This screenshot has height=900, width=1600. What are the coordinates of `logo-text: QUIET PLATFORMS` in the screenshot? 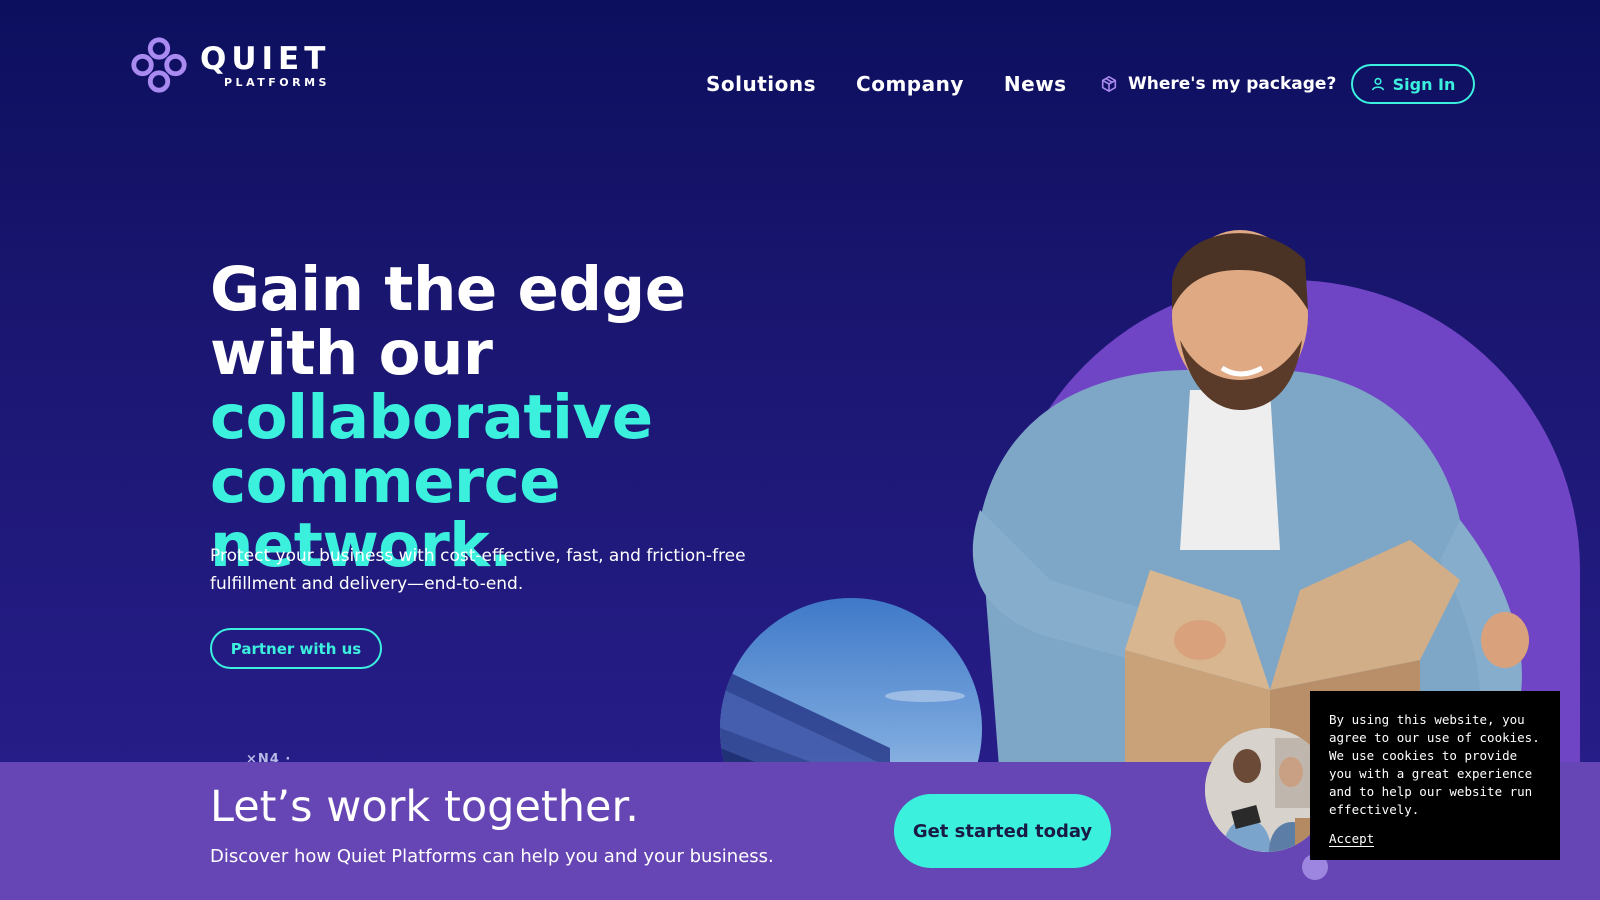 It's located at (265, 65).